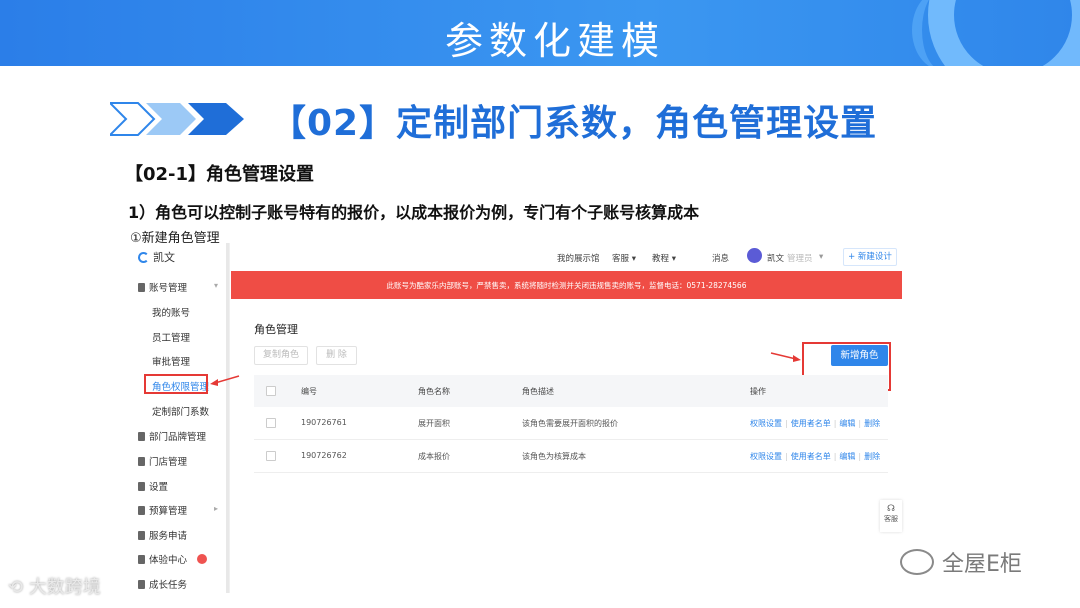 Image resolution: width=1080 pixels, height=608 pixels. I want to click on messages-link: 消息, so click(720, 258).